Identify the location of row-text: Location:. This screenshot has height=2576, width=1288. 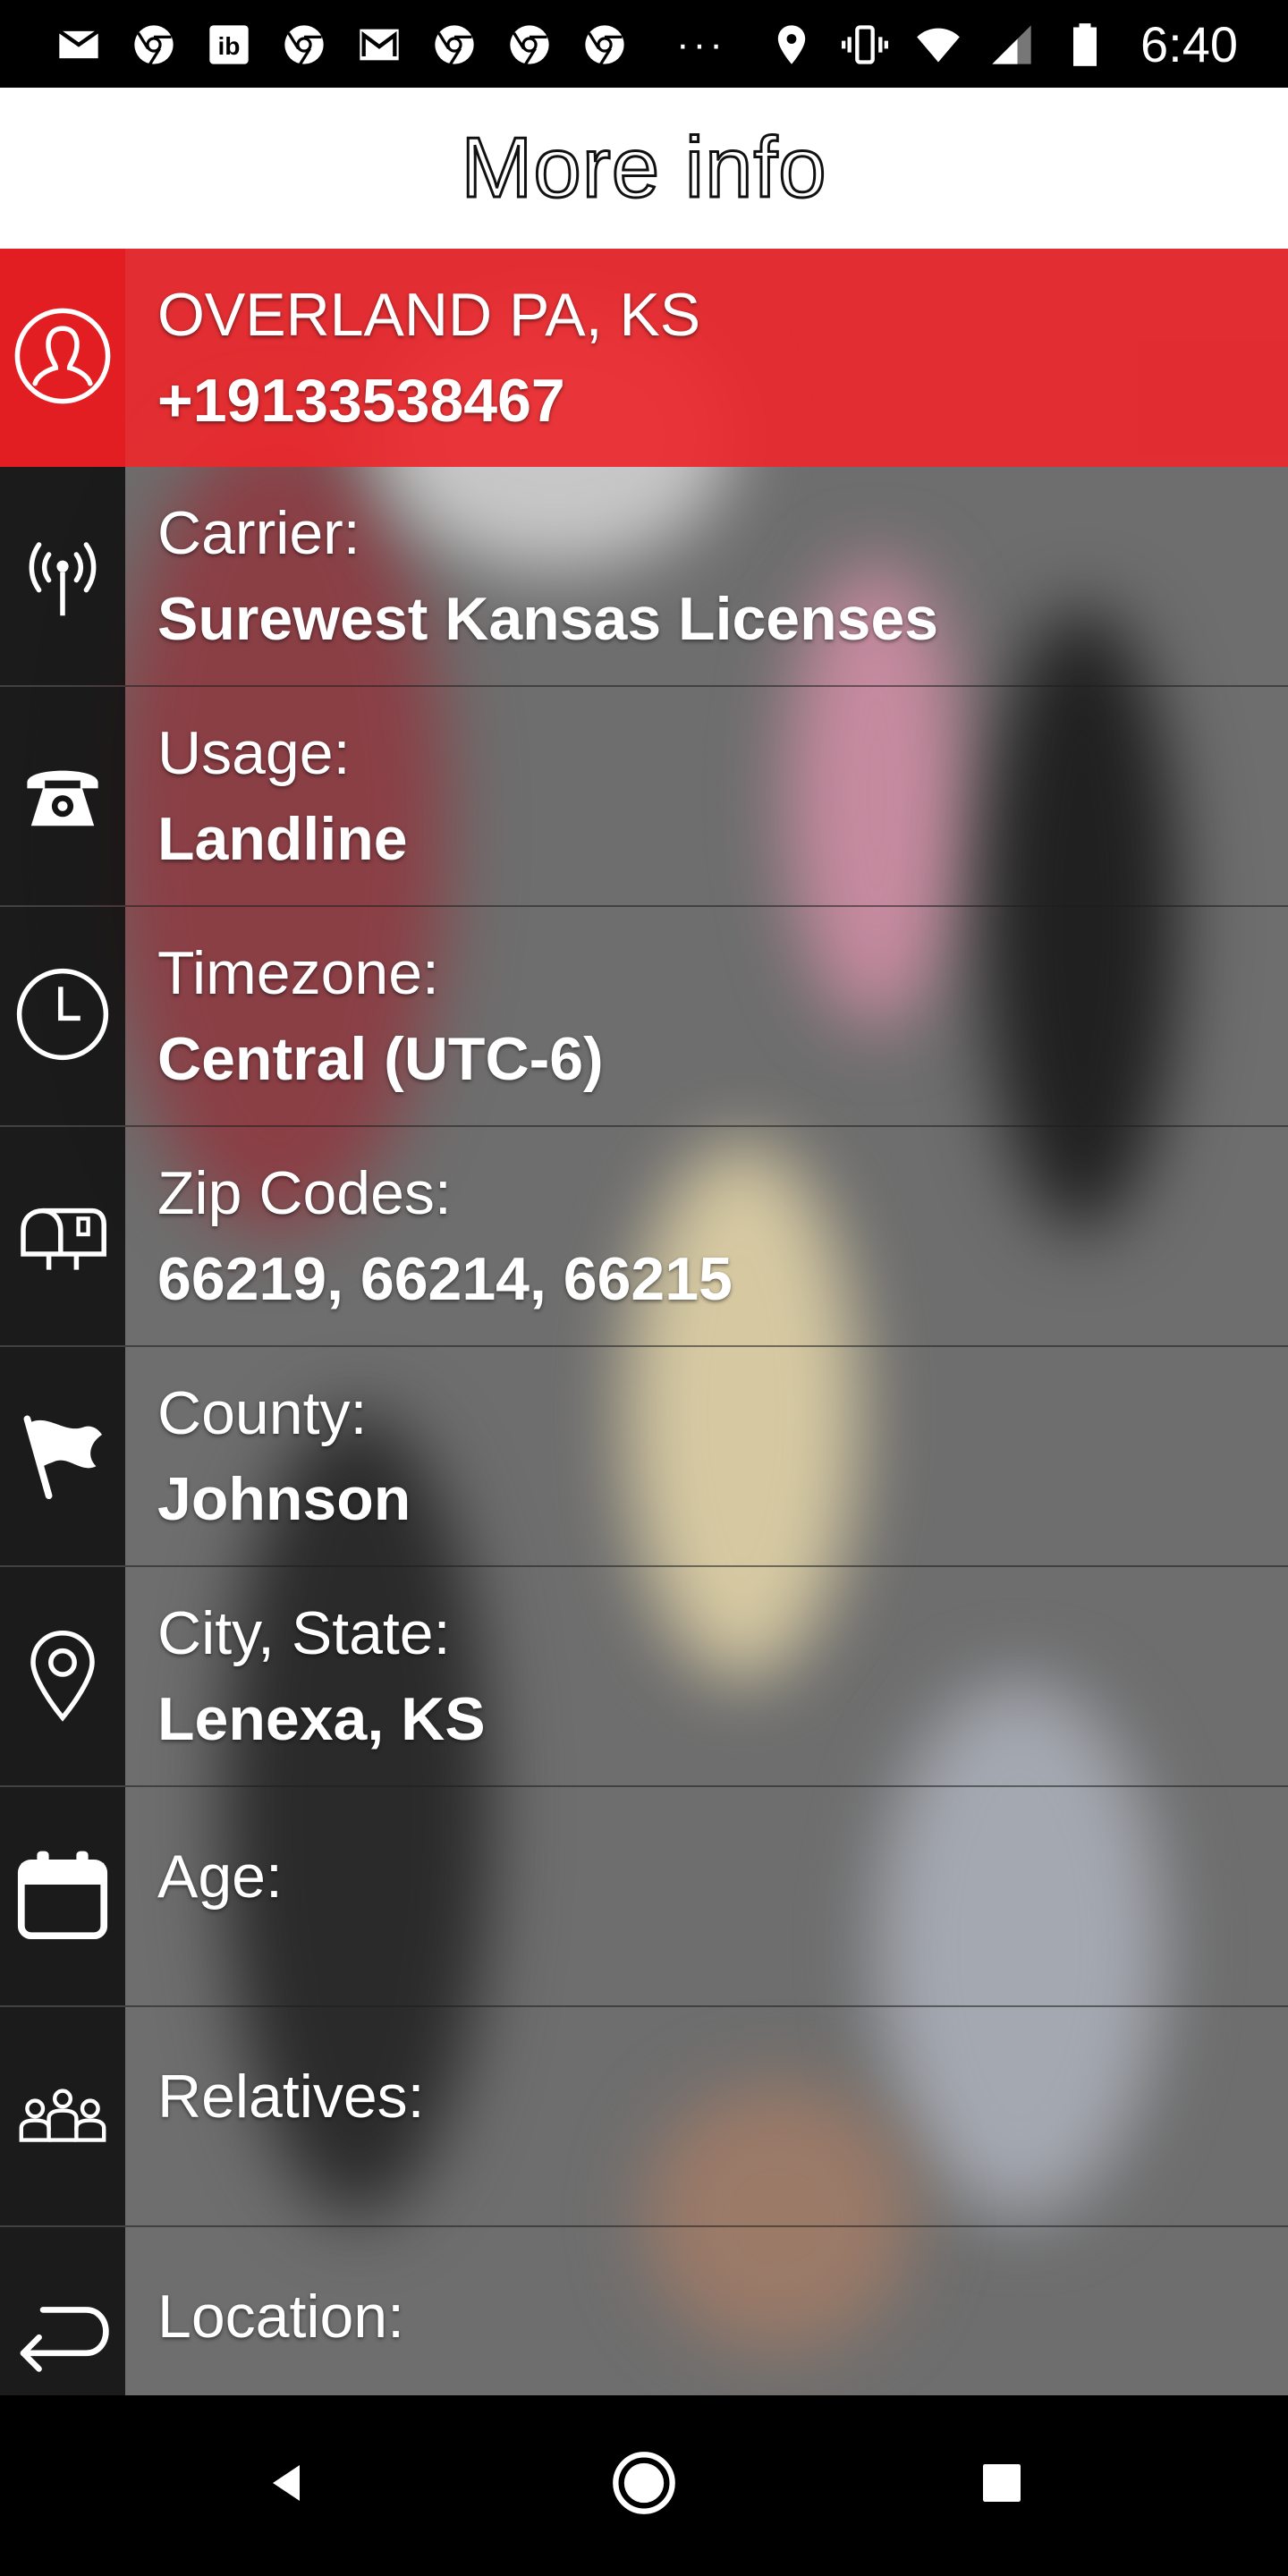
(280, 2311).